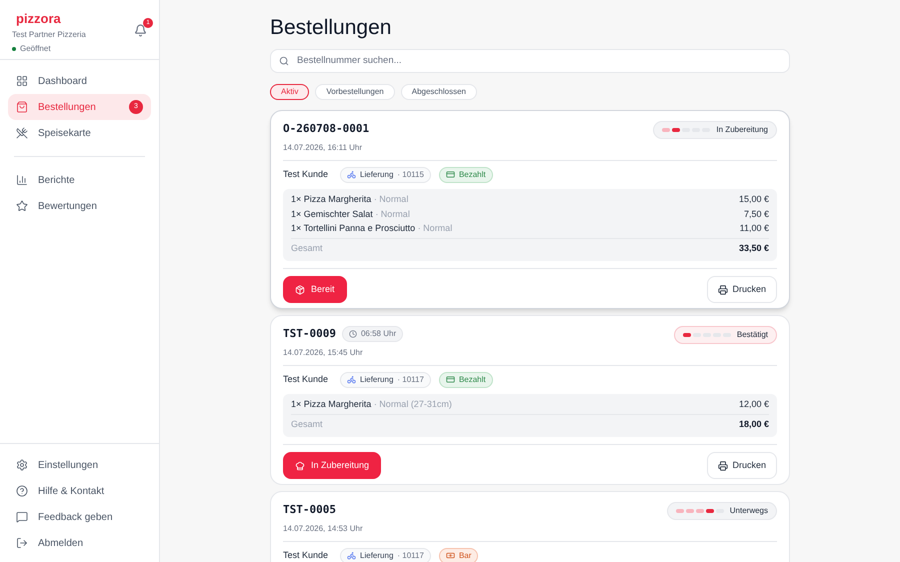  I want to click on bell-icon, so click(140, 30).